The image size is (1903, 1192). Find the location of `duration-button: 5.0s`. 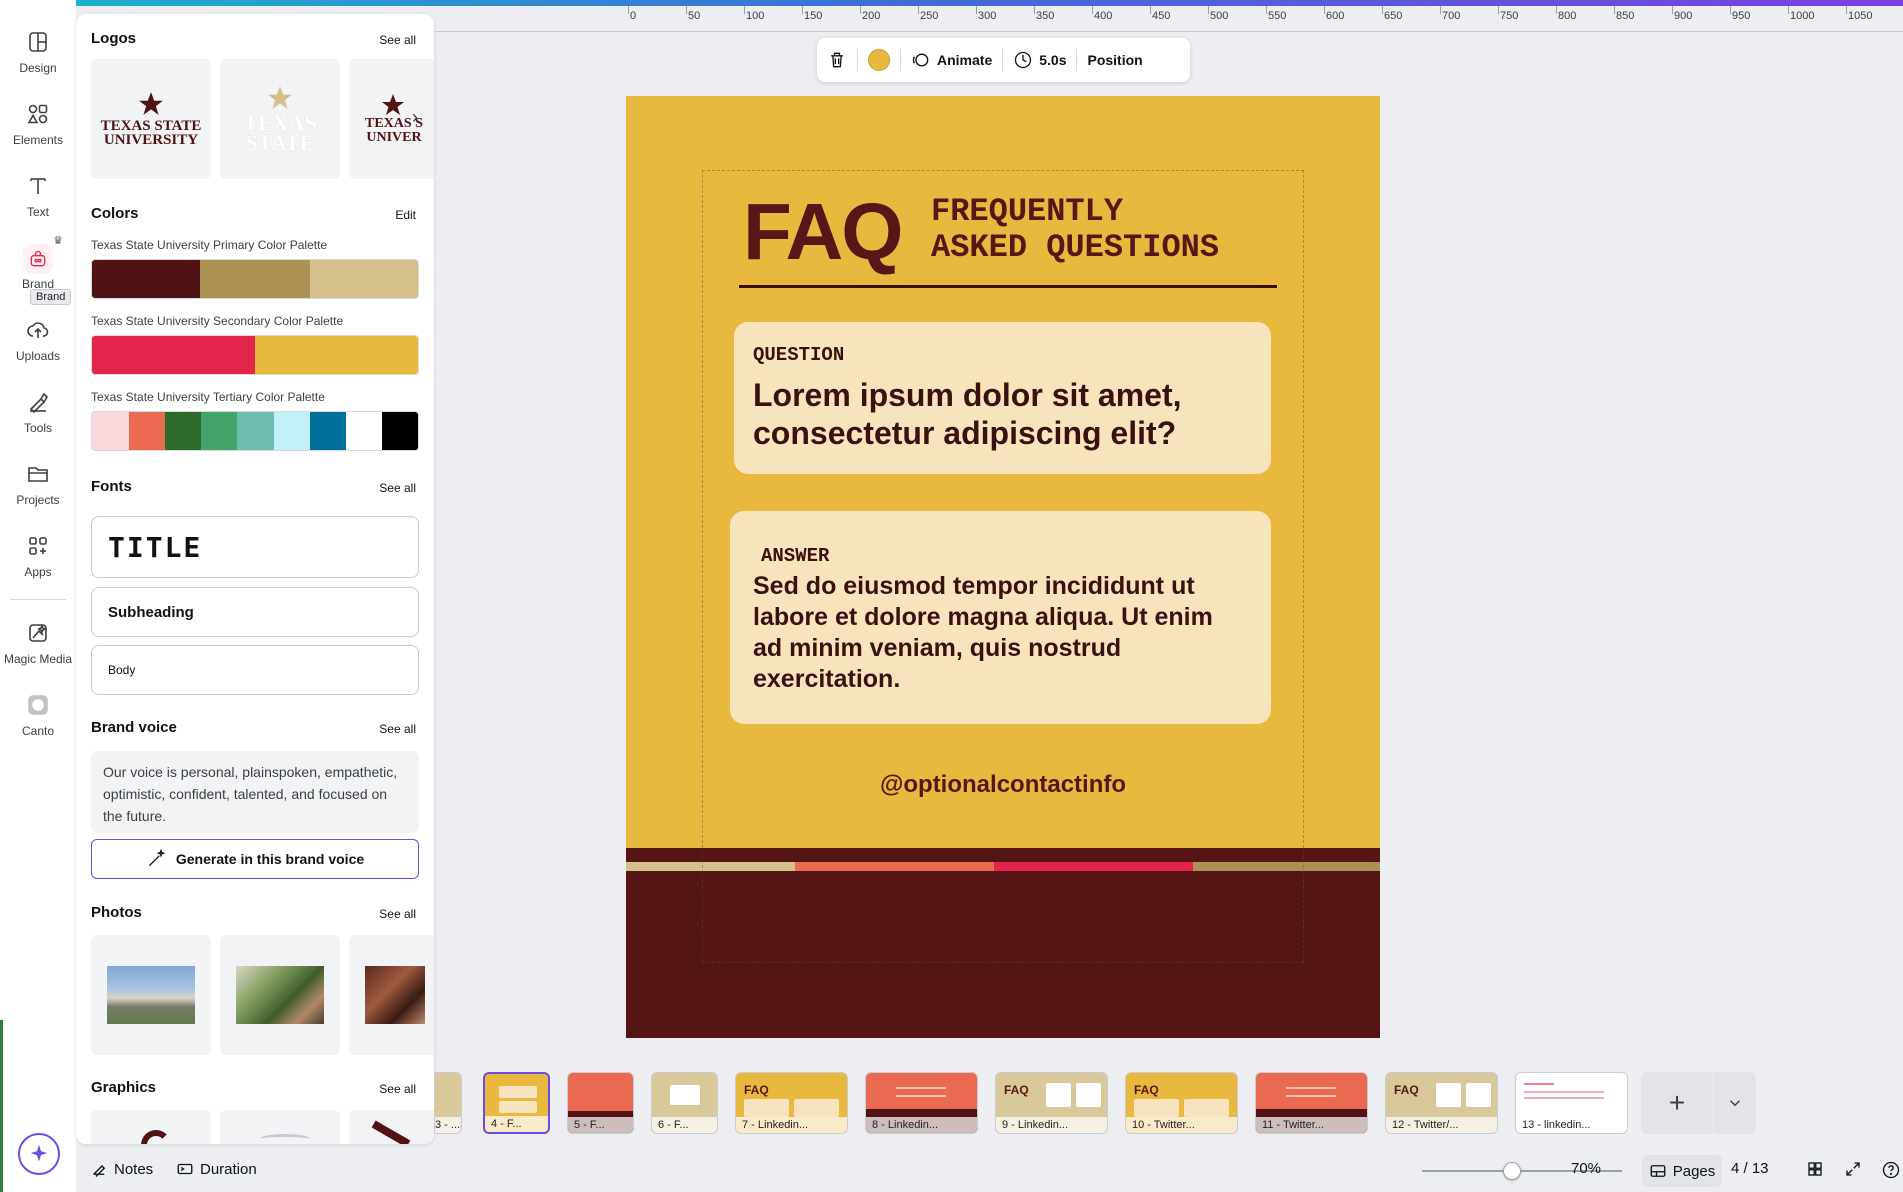

duration-button: 5.0s is located at coordinates (1039, 60).